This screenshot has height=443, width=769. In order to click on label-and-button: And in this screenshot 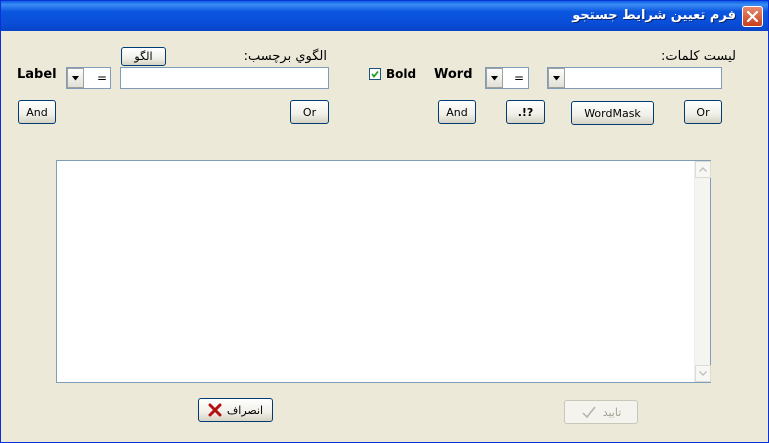, I will do `click(37, 112)`.